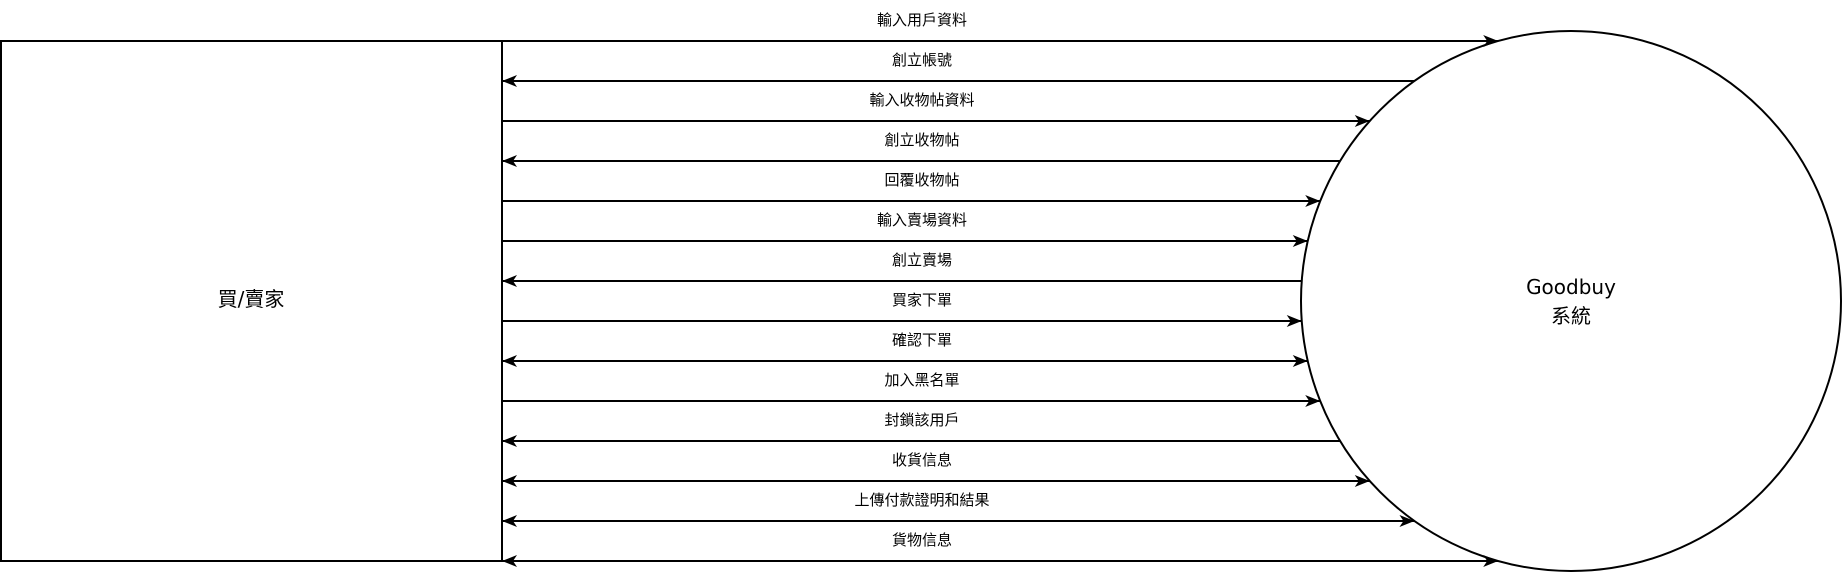  I want to click on flow-label: 確認下單, so click(922, 340).